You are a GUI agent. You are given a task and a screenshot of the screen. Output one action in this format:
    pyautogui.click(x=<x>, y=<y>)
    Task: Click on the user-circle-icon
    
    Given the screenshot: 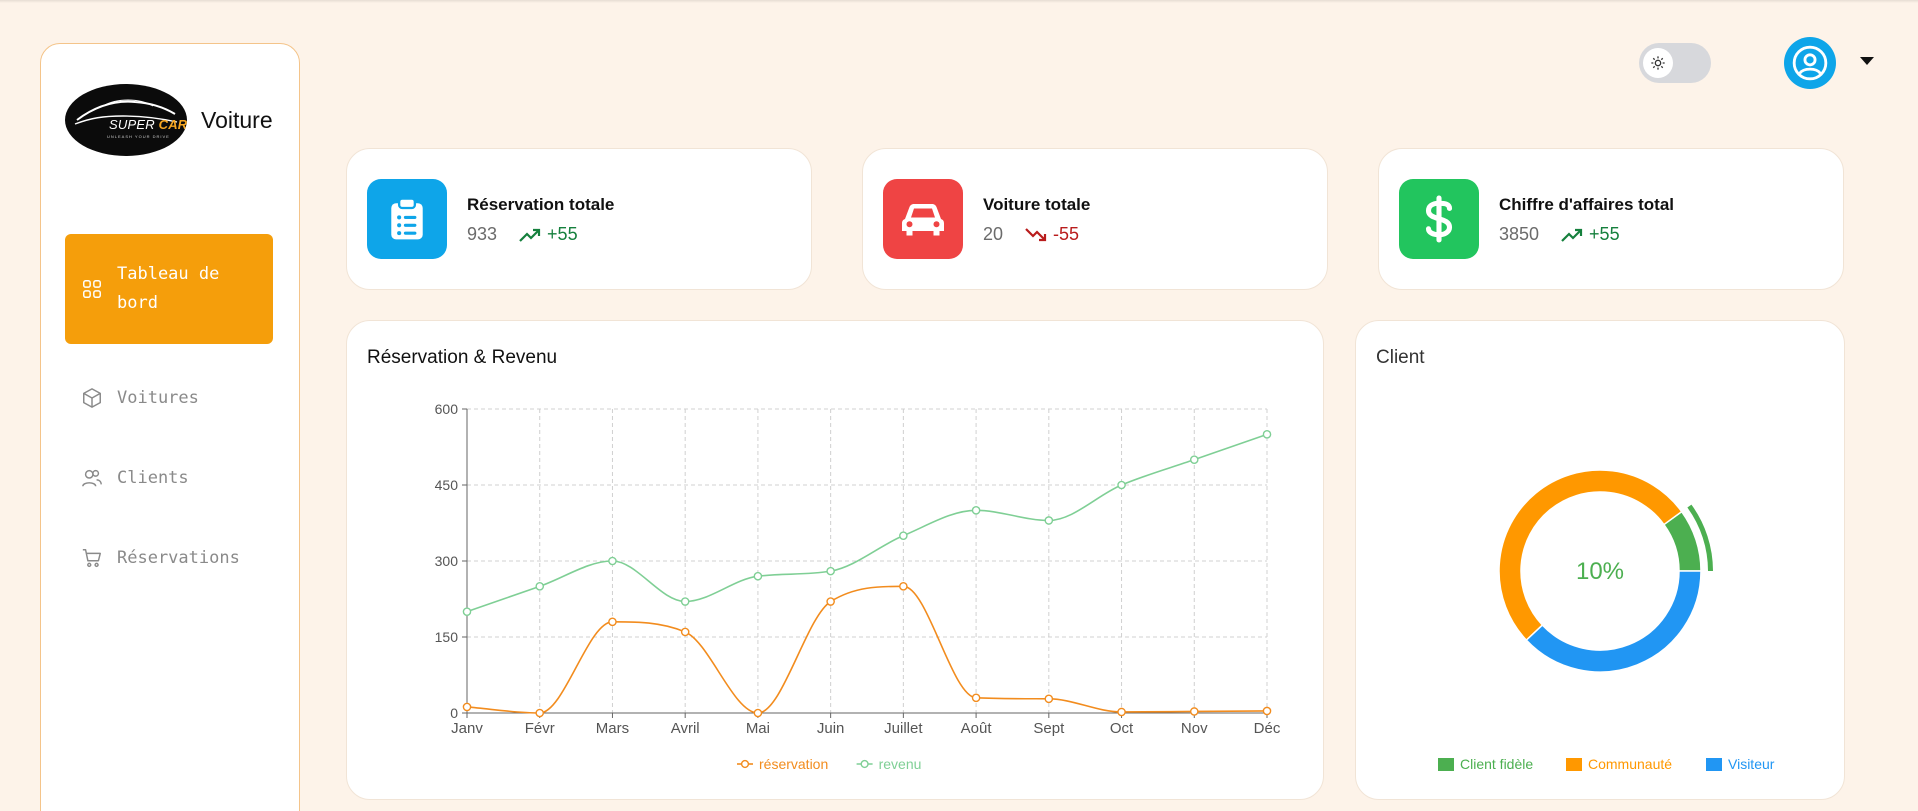 What is the action you would take?
    pyautogui.click(x=1810, y=63)
    